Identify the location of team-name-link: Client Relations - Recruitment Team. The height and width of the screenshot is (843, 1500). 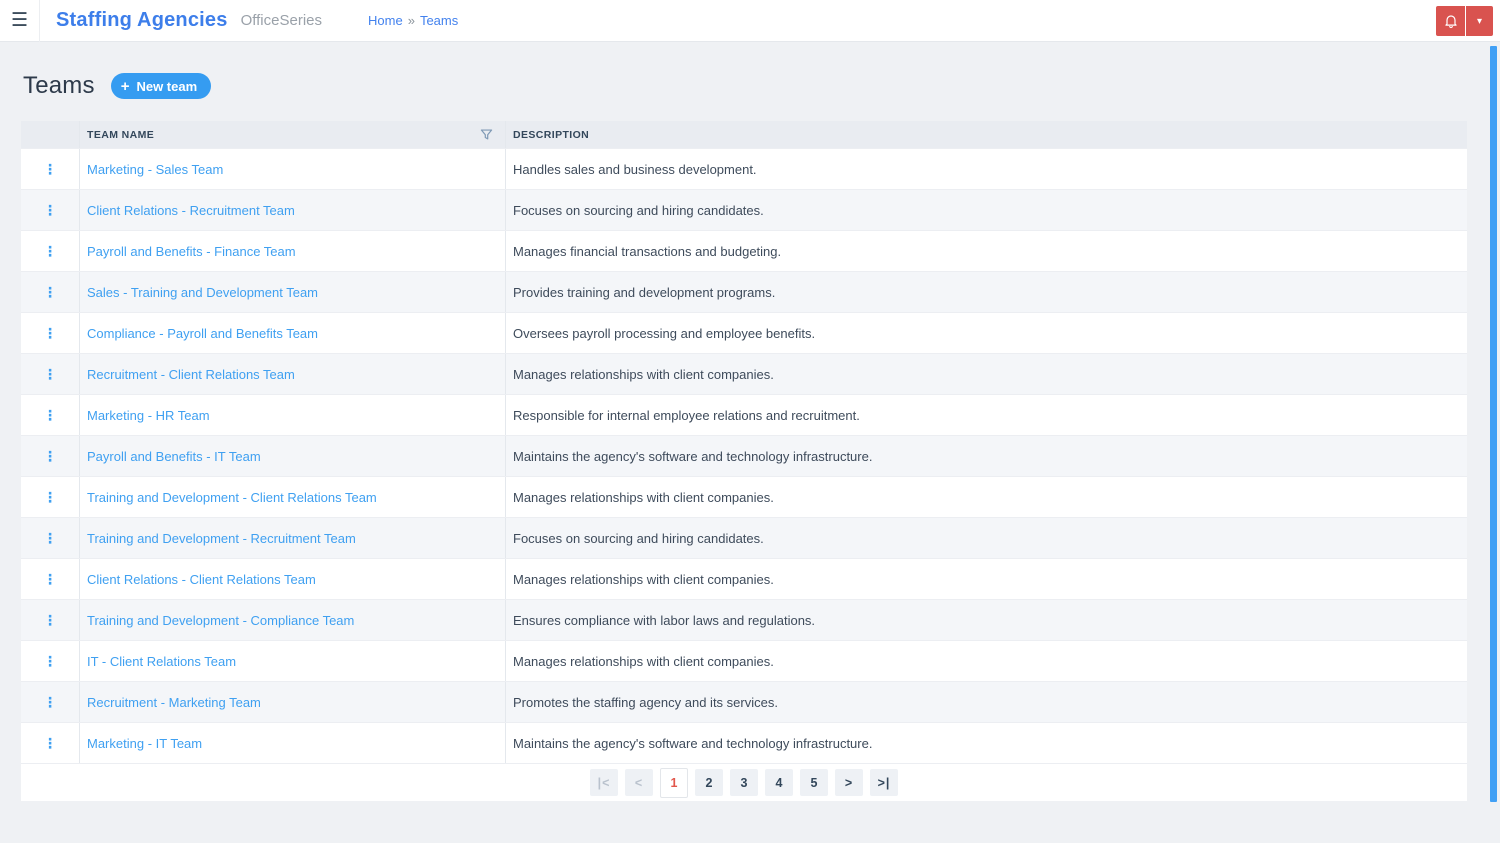
(191, 210).